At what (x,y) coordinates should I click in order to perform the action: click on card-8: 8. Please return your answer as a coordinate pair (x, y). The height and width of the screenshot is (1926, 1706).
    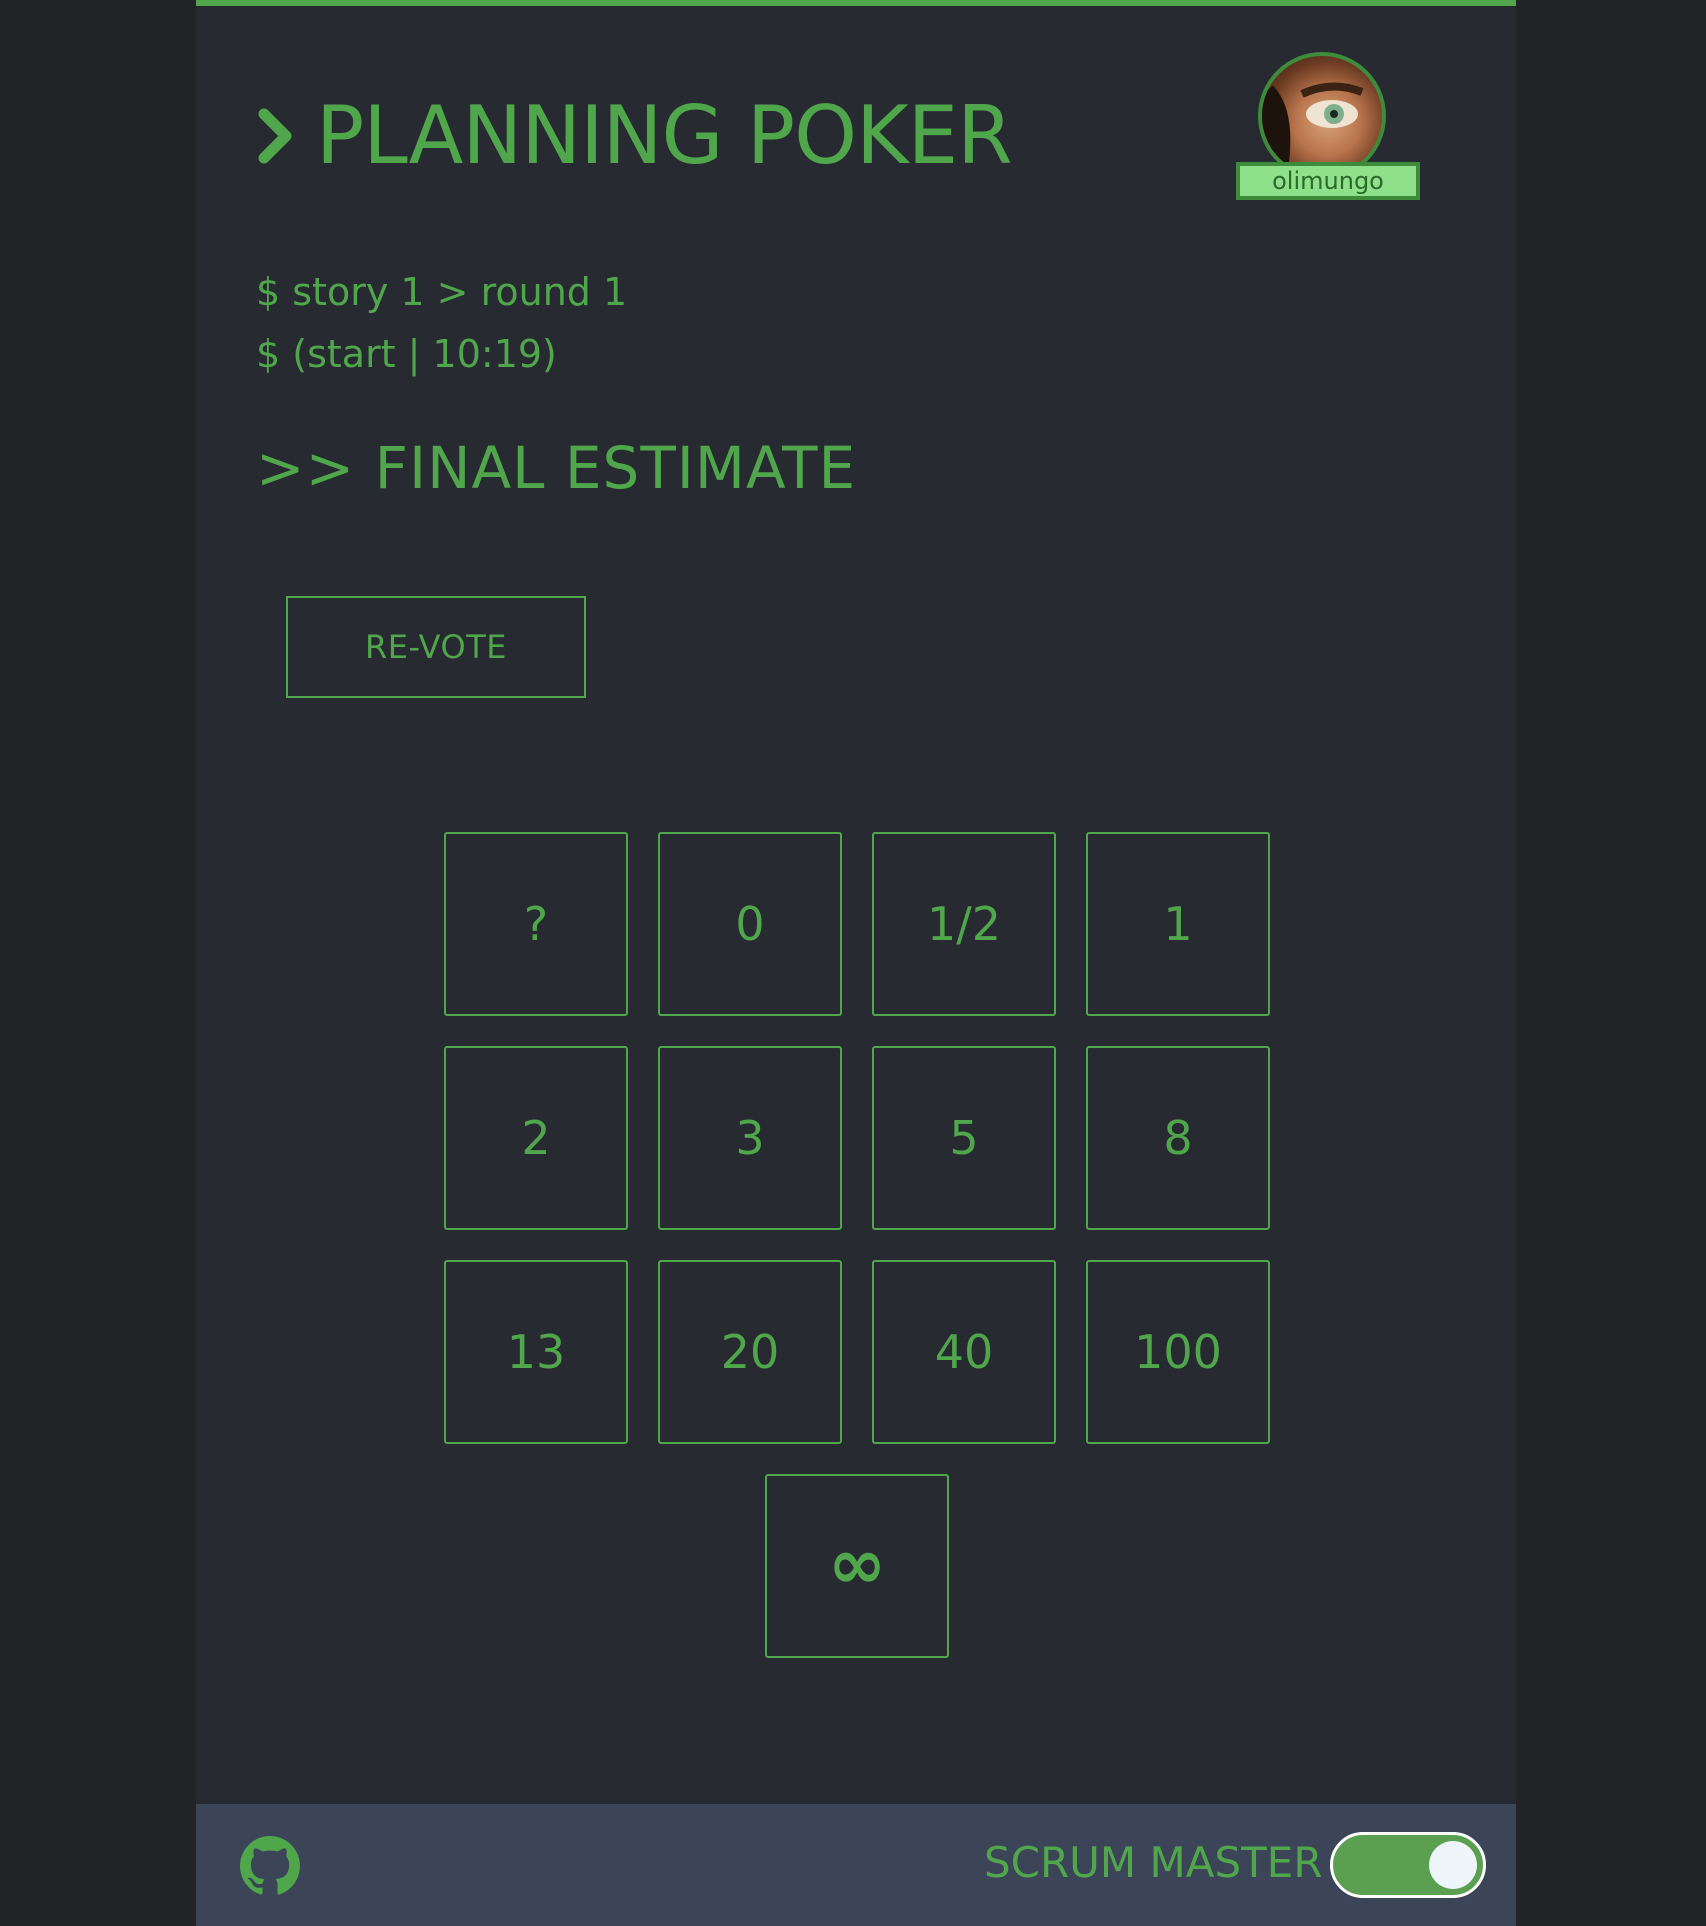
    Looking at the image, I should click on (1178, 1138).